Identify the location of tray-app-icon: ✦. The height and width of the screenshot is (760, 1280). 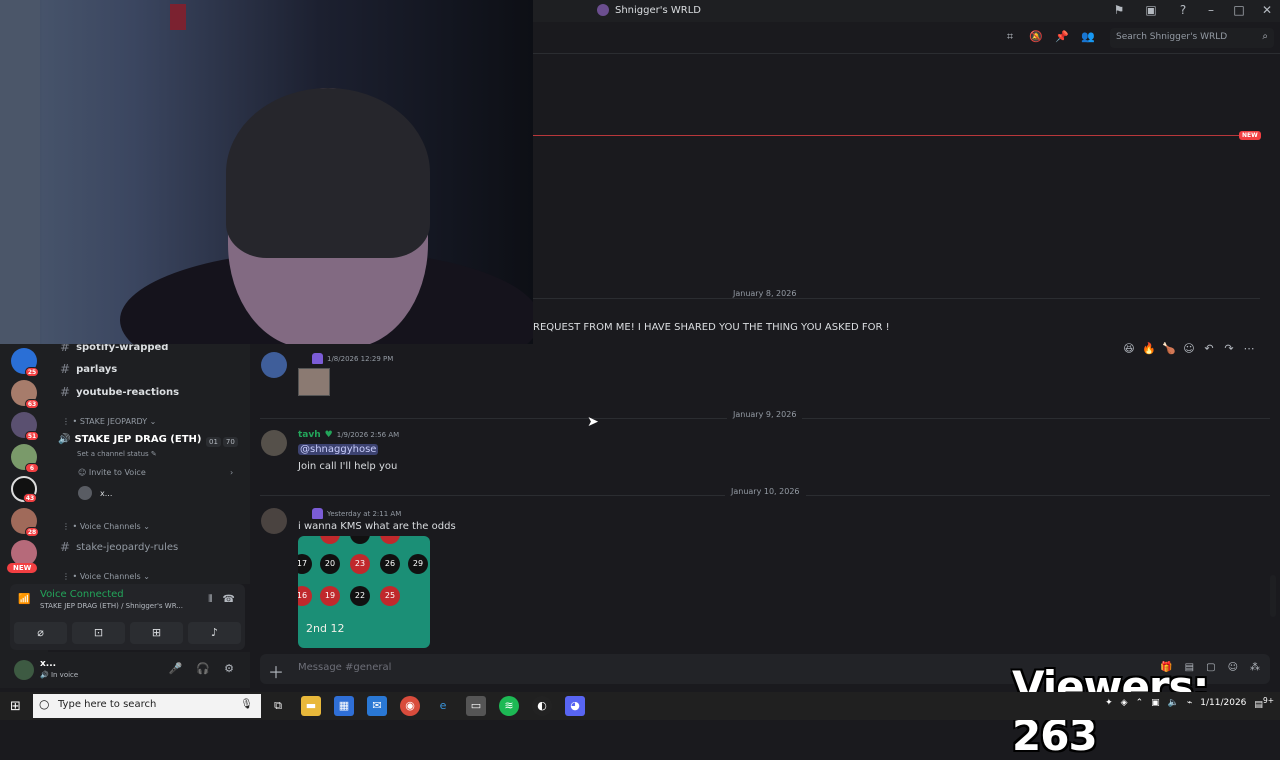
(1109, 703).